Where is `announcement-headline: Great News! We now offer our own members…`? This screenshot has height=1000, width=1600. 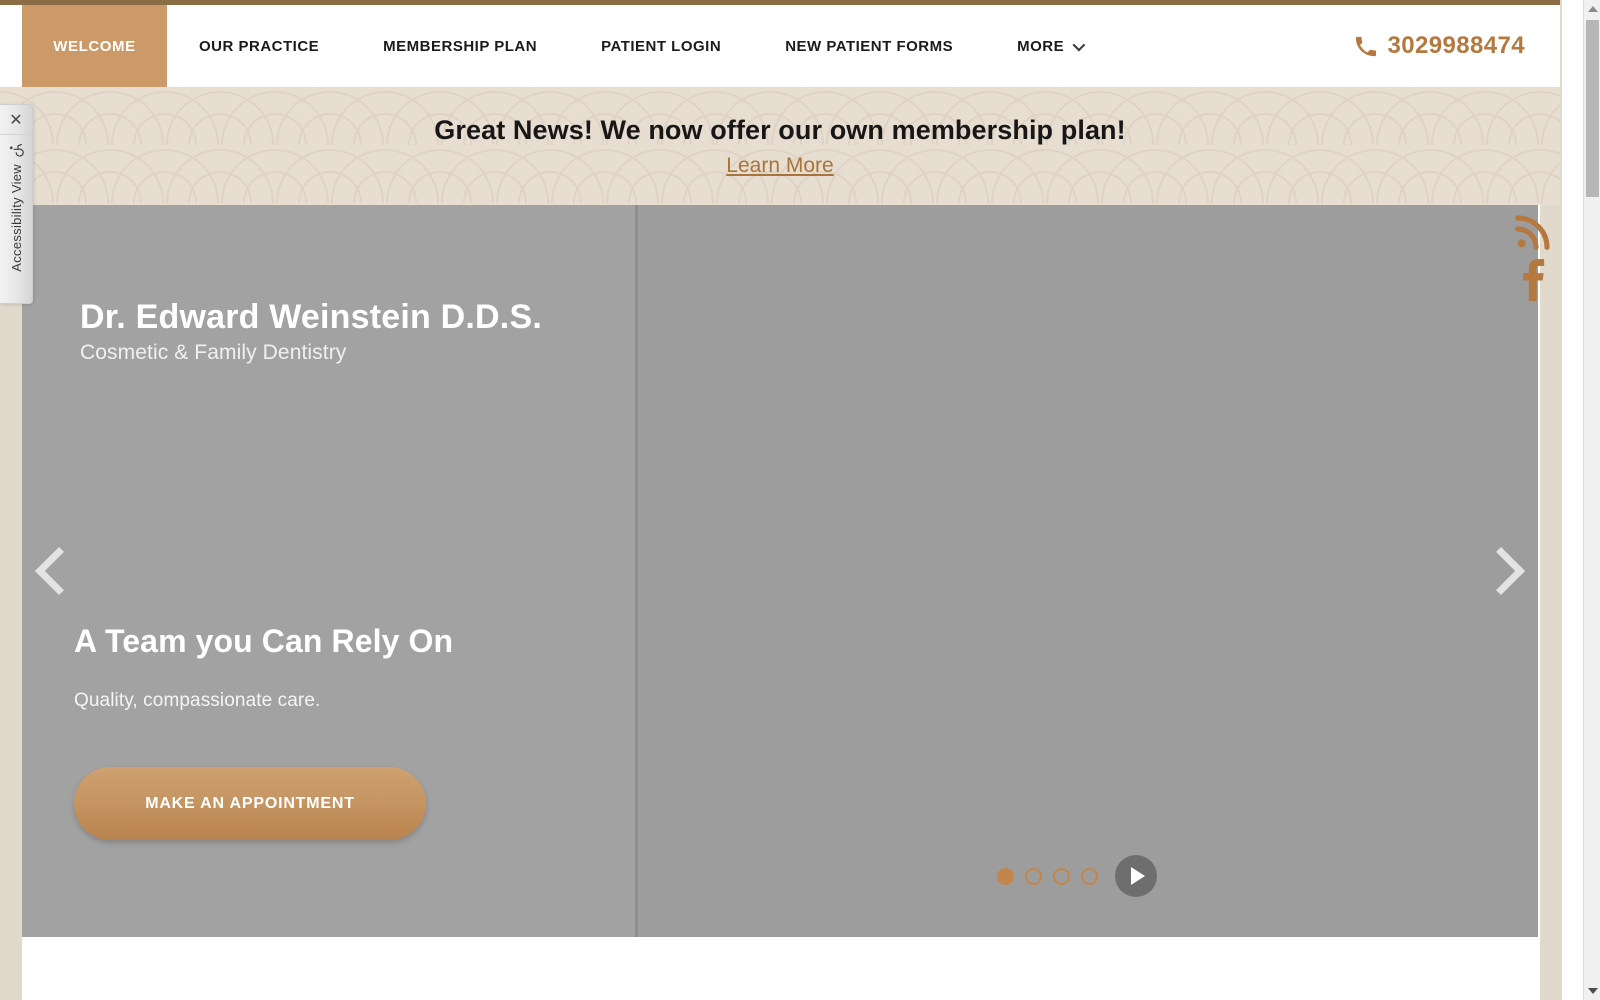
announcement-headline: Great News! We now offer our own members… is located at coordinates (780, 129).